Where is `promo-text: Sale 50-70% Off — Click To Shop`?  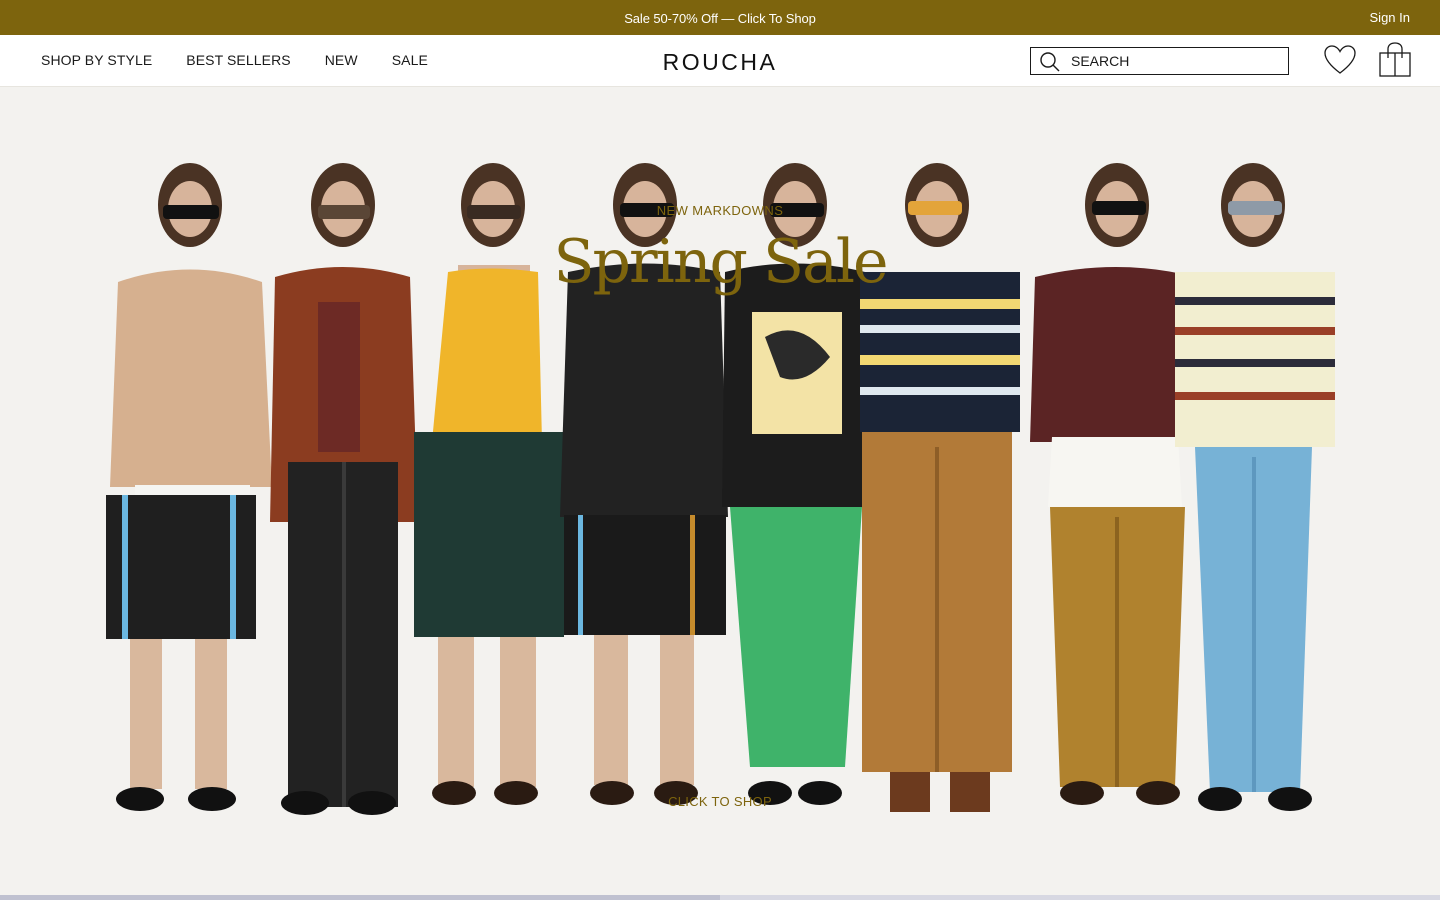
promo-text: Sale 50-70% Off — Click To Shop is located at coordinates (720, 18).